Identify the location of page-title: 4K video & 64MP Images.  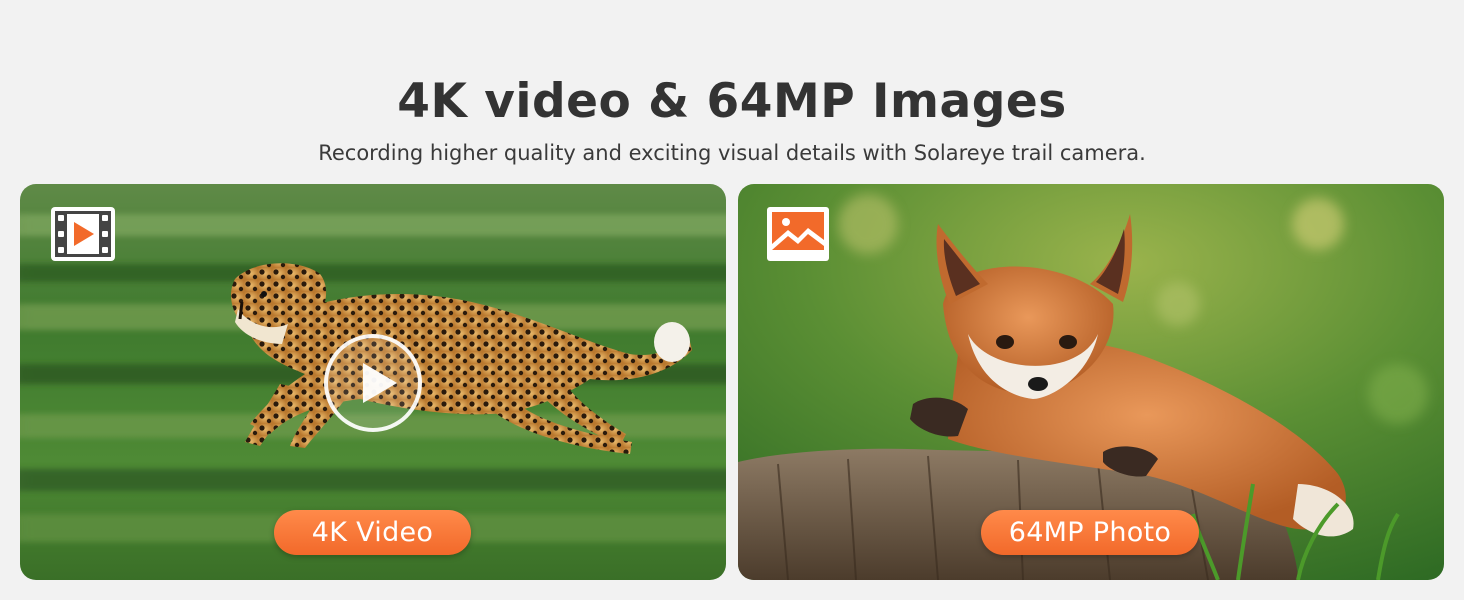
(732, 101).